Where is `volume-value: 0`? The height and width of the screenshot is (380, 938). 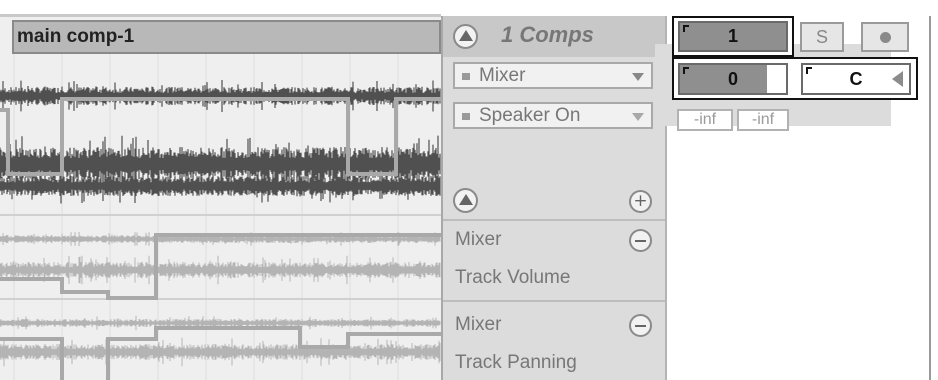 volume-value: 0 is located at coordinates (732, 79).